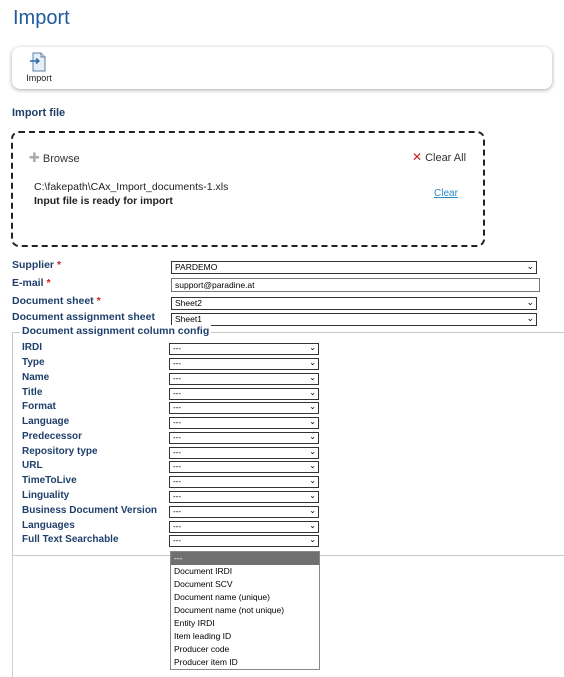  Describe the element at coordinates (70, 539) in the screenshot. I see `config-label-full-text-searchable: Full Text Searchable` at that location.